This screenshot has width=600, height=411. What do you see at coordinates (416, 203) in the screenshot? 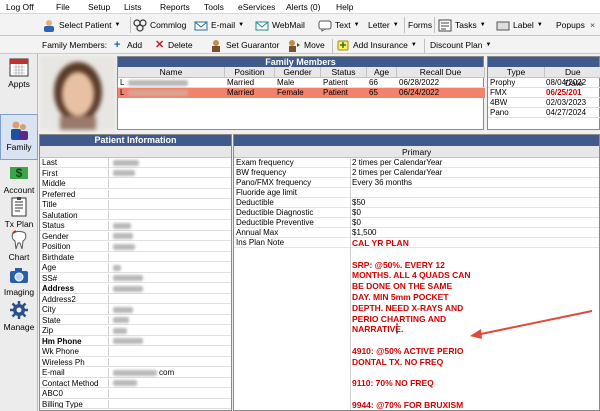
I see `table-row: Deductible $50` at bounding box center [416, 203].